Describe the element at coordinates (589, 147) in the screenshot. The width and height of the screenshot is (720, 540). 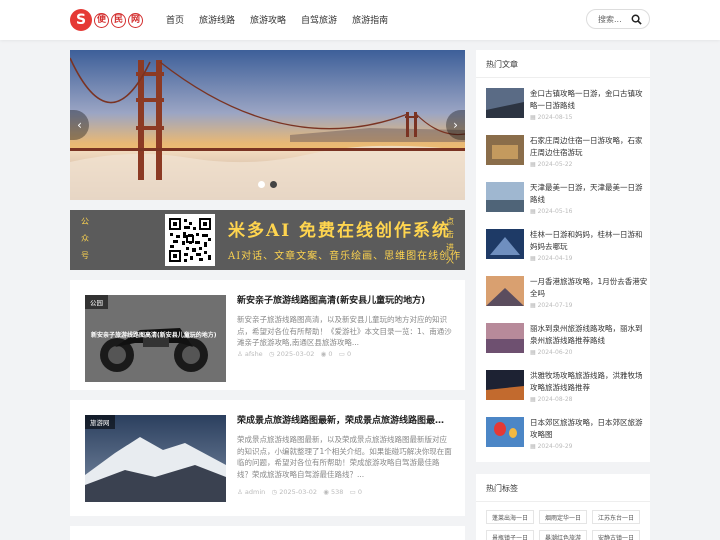
I see `hot-article-title: 石家庄周边住宿一日游攻略，石家庄周边住宿游玩` at that location.